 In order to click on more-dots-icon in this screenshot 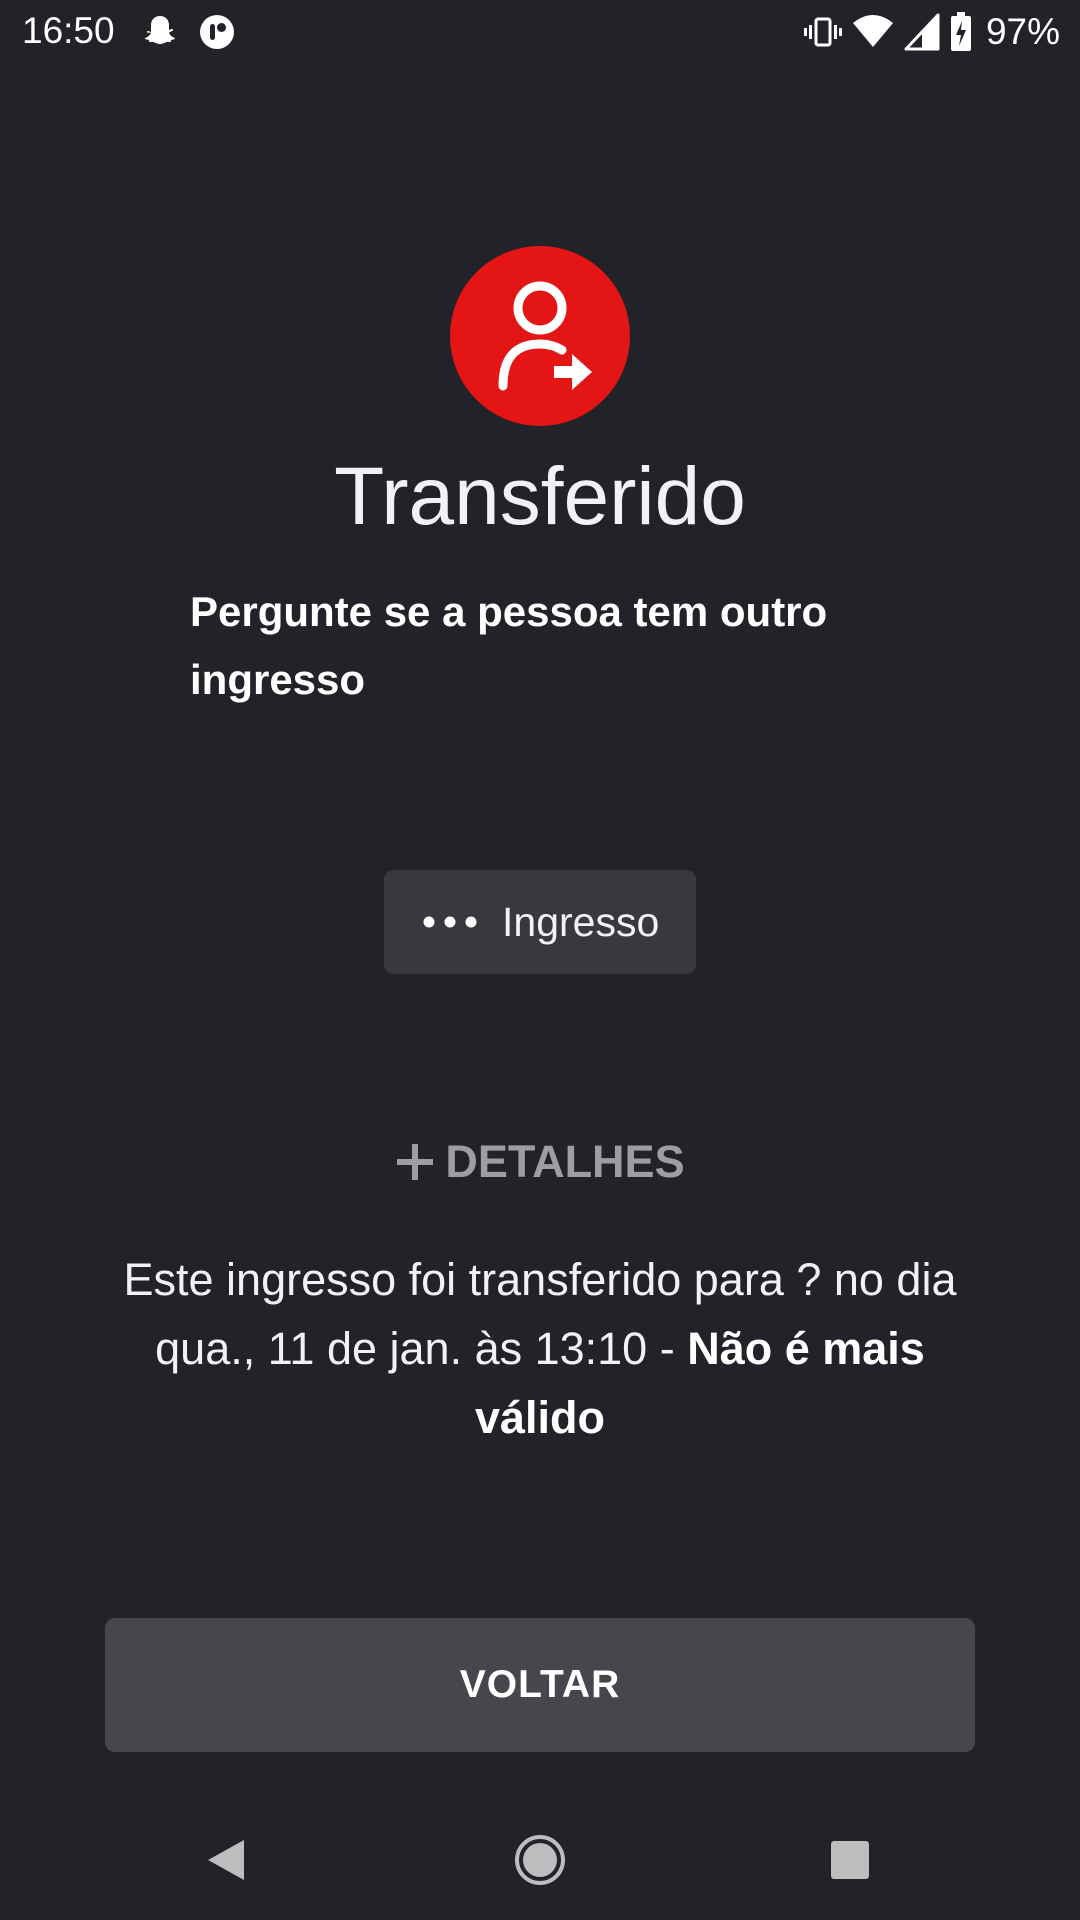, I will do `click(450, 922)`.